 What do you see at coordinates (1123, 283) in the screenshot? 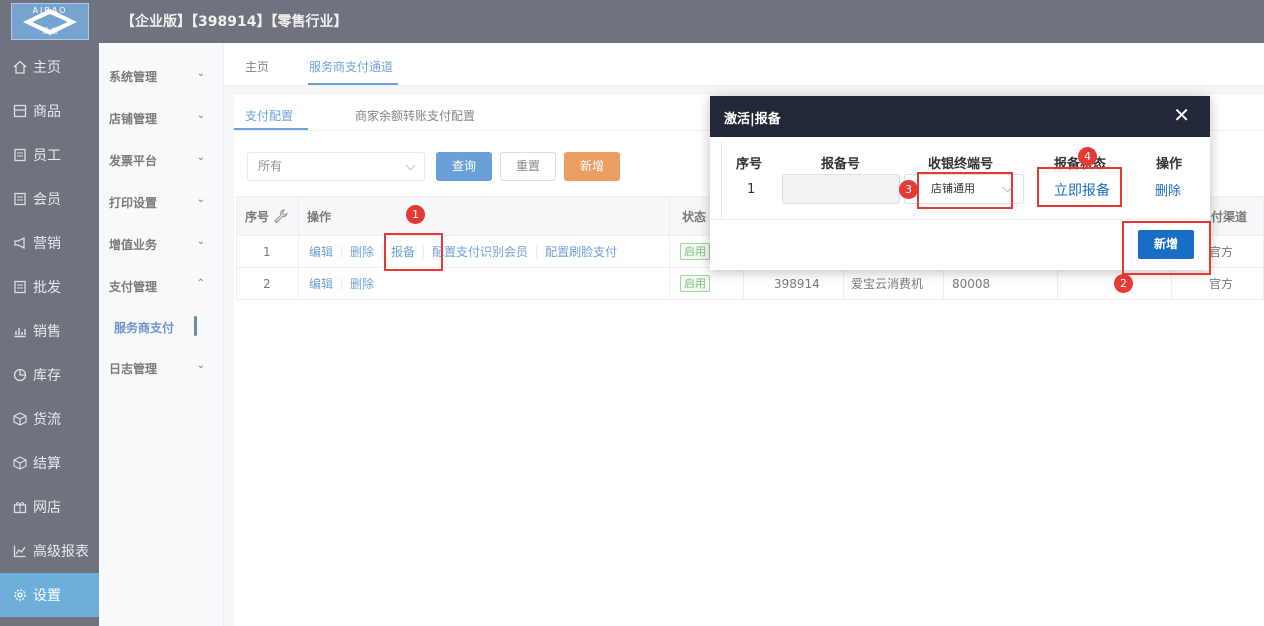
I see `annotation-badge-2: 2` at bounding box center [1123, 283].